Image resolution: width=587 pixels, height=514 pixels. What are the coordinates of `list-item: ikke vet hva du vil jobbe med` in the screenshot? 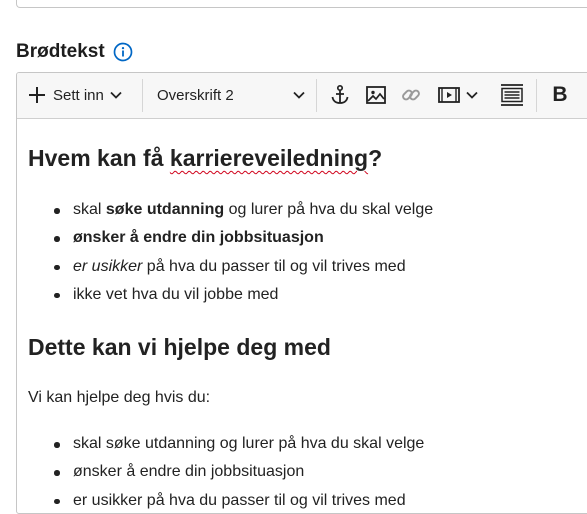 It's located at (230, 295).